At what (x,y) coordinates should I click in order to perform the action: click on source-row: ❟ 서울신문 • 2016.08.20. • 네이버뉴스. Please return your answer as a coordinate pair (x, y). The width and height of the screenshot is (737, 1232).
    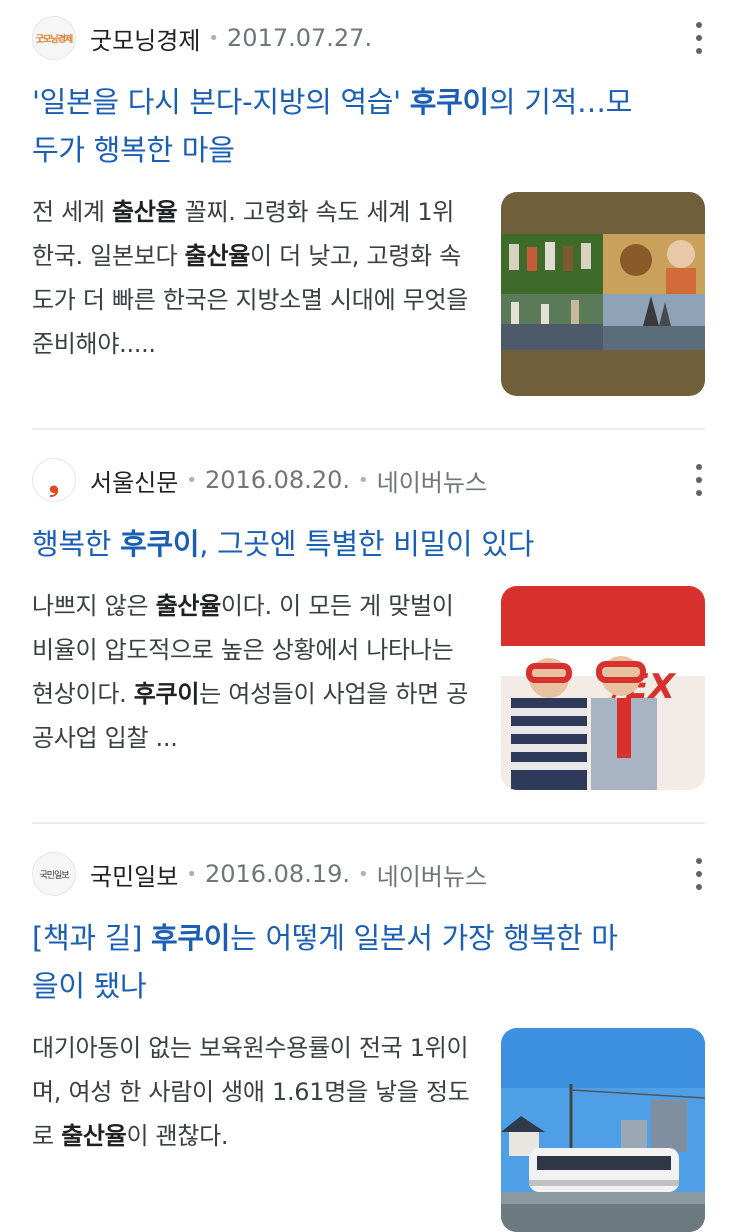
    Looking at the image, I should click on (368, 480).